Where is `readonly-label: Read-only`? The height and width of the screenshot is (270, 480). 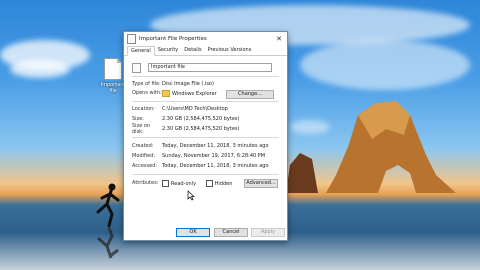 readonly-label: Read-only is located at coordinates (184, 183).